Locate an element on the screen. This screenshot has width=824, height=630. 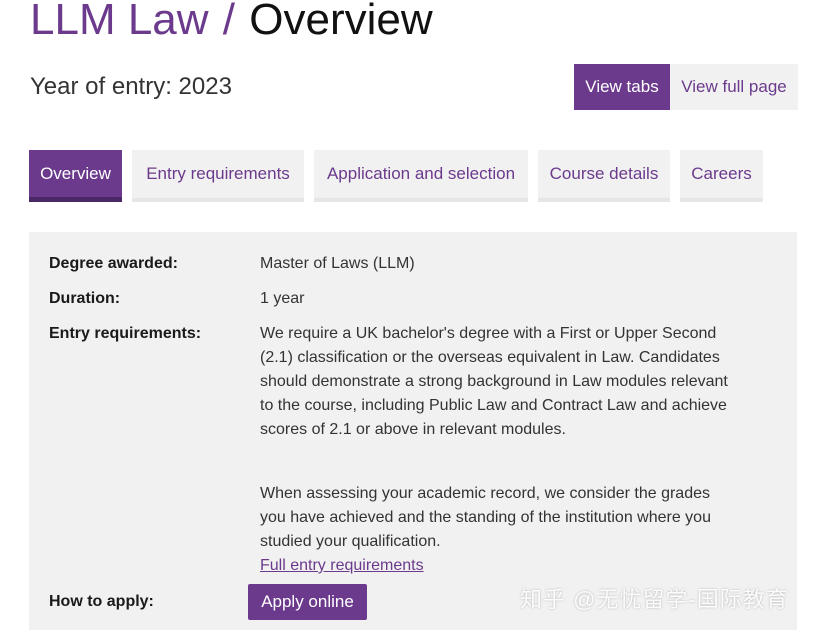
current-page-title: Overview is located at coordinates (341, 22).